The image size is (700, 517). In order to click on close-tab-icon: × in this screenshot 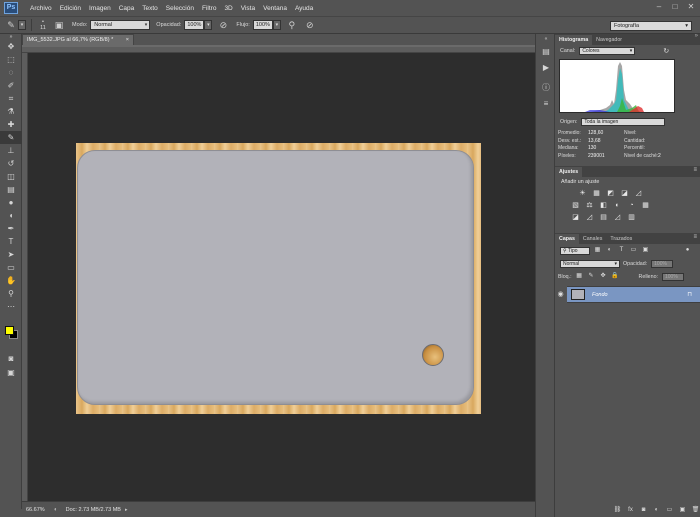, I will do `click(127, 40)`.